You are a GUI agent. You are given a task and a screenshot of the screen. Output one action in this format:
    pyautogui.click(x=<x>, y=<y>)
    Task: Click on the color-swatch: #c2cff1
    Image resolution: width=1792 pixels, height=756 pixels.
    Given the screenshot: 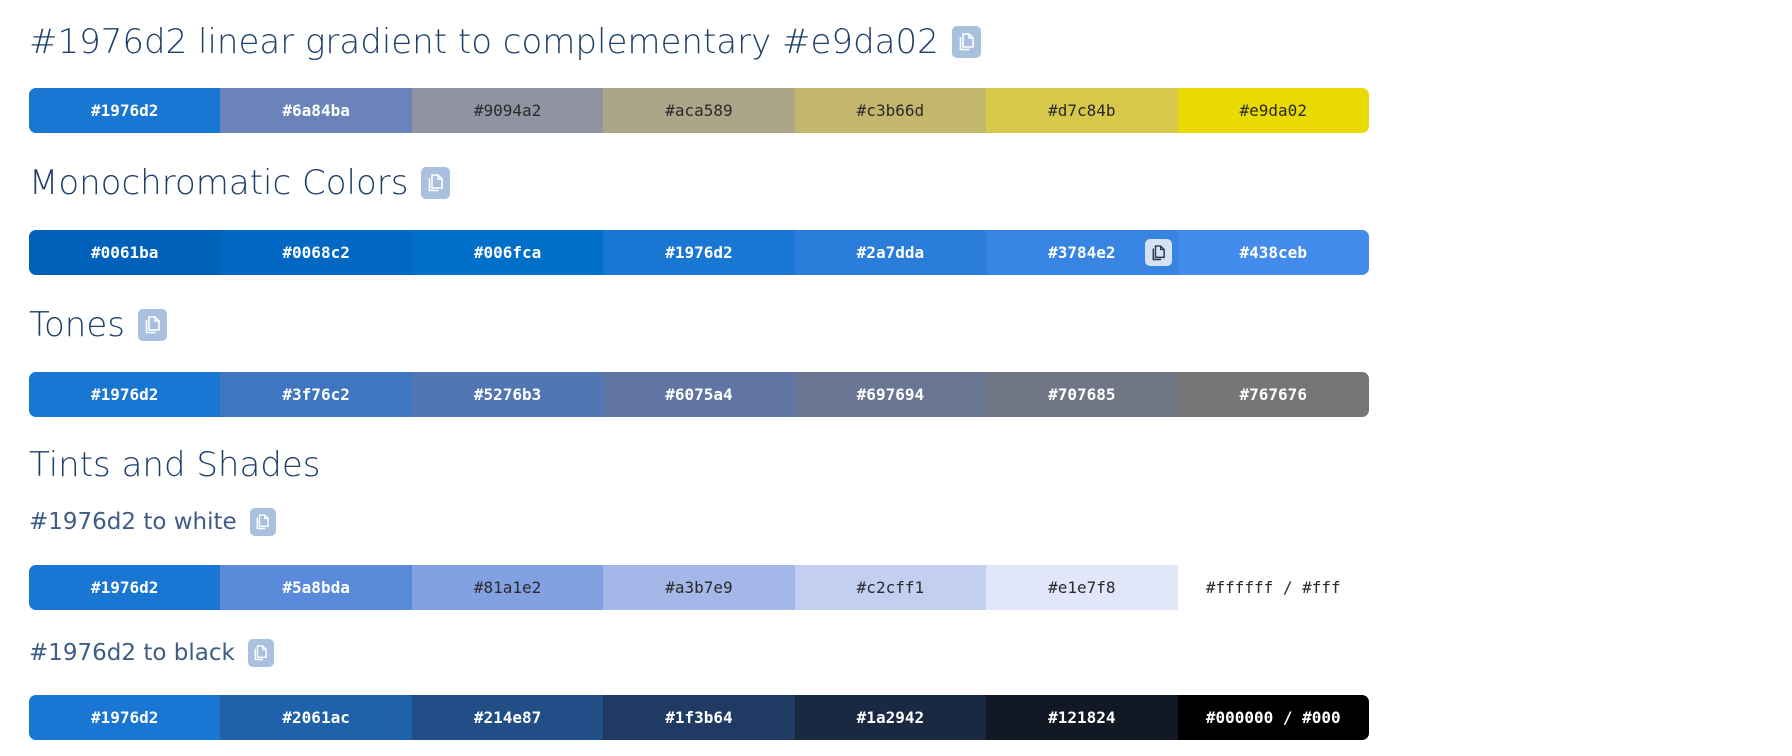 What is the action you would take?
    pyautogui.click(x=890, y=587)
    